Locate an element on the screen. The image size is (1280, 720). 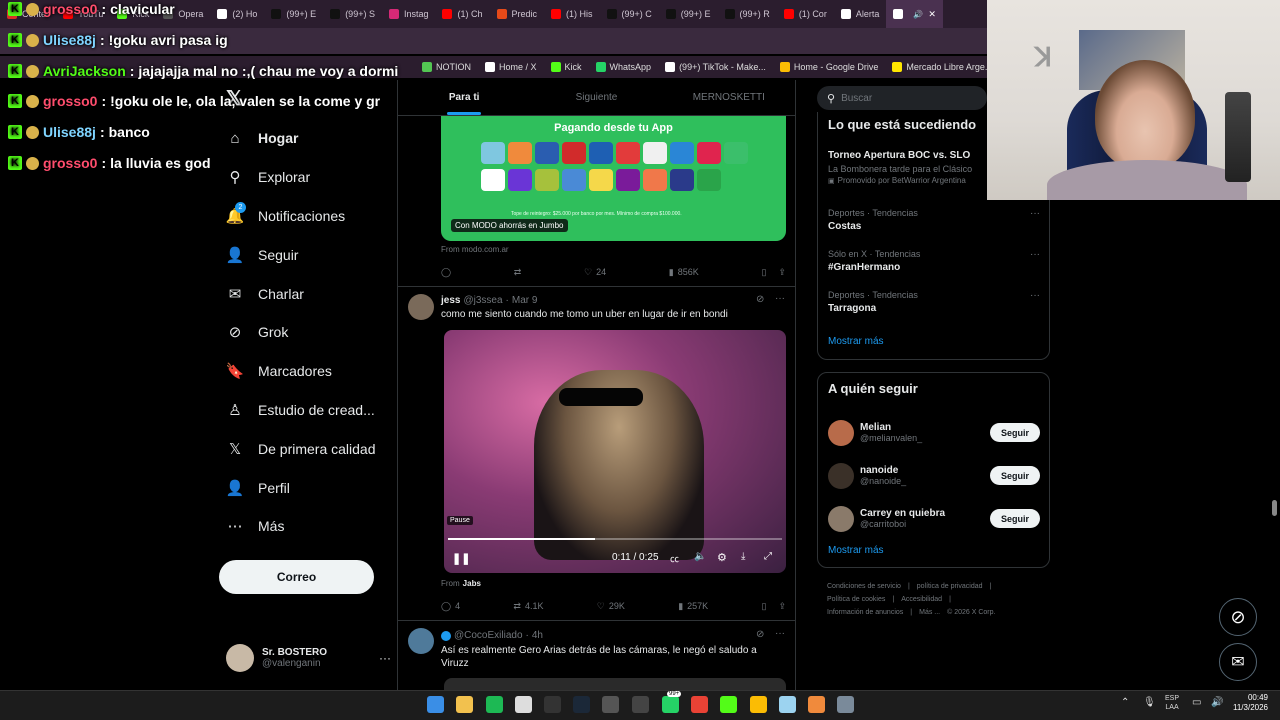
search-input: ⚲ Buscar is located at coordinates (902, 98).